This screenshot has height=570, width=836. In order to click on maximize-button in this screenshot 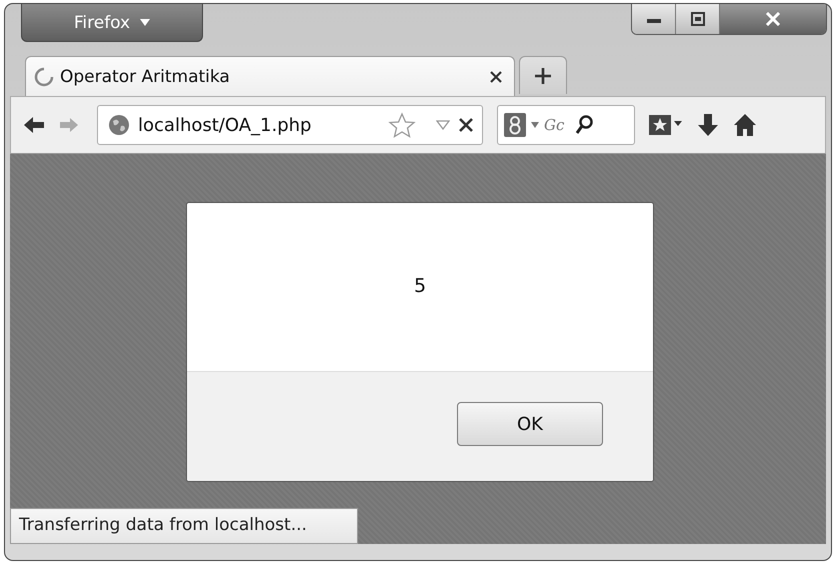, I will do `click(698, 19)`.